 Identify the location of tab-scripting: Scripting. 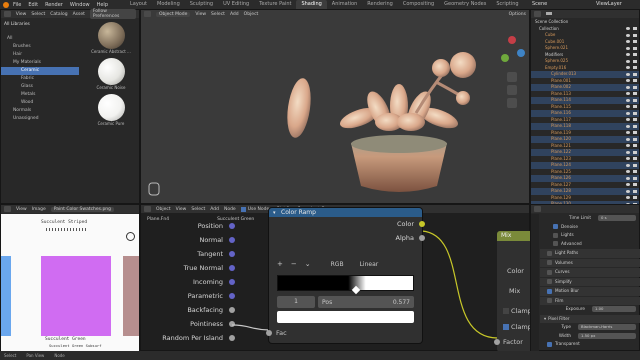
(507, 4).